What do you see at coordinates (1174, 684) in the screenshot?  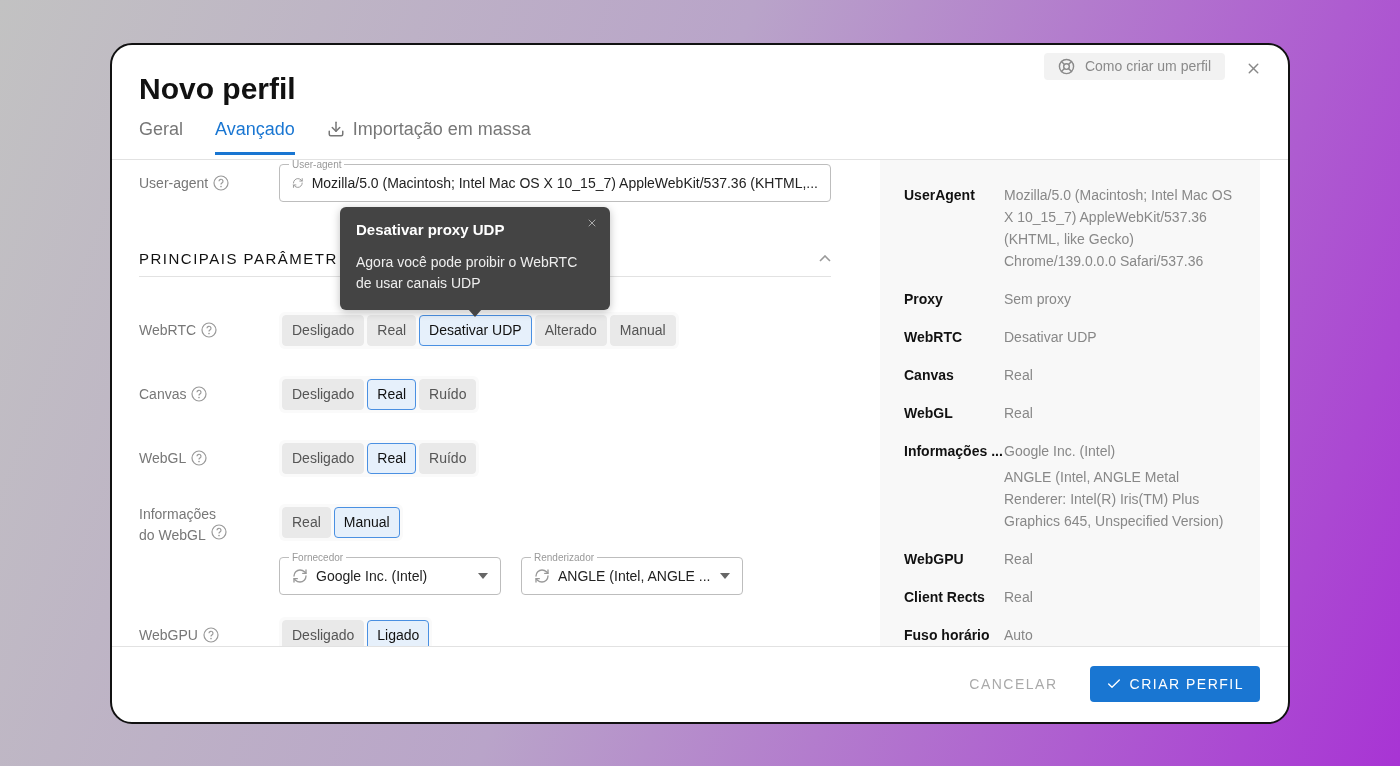 I see `create-profile-button: CRIAR PERFIL` at bounding box center [1174, 684].